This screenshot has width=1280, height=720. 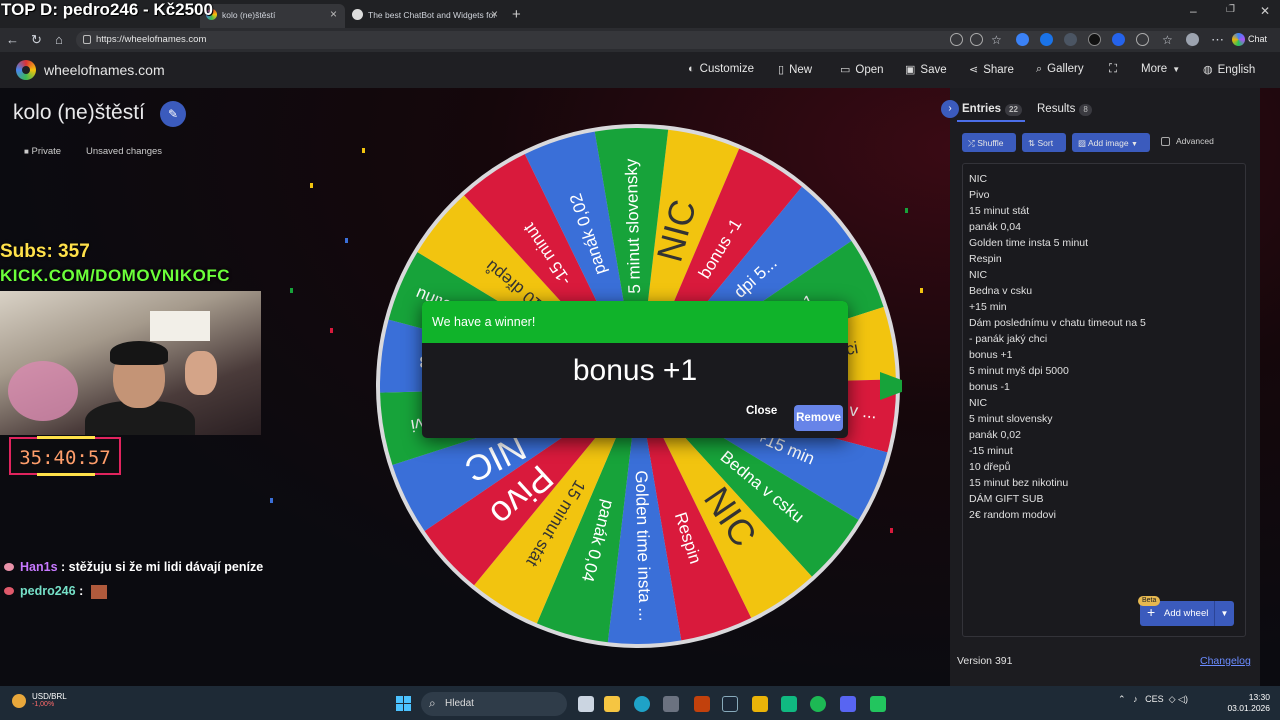 What do you see at coordinates (730, 704) in the screenshot?
I see `steam-icon` at bounding box center [730, 704].